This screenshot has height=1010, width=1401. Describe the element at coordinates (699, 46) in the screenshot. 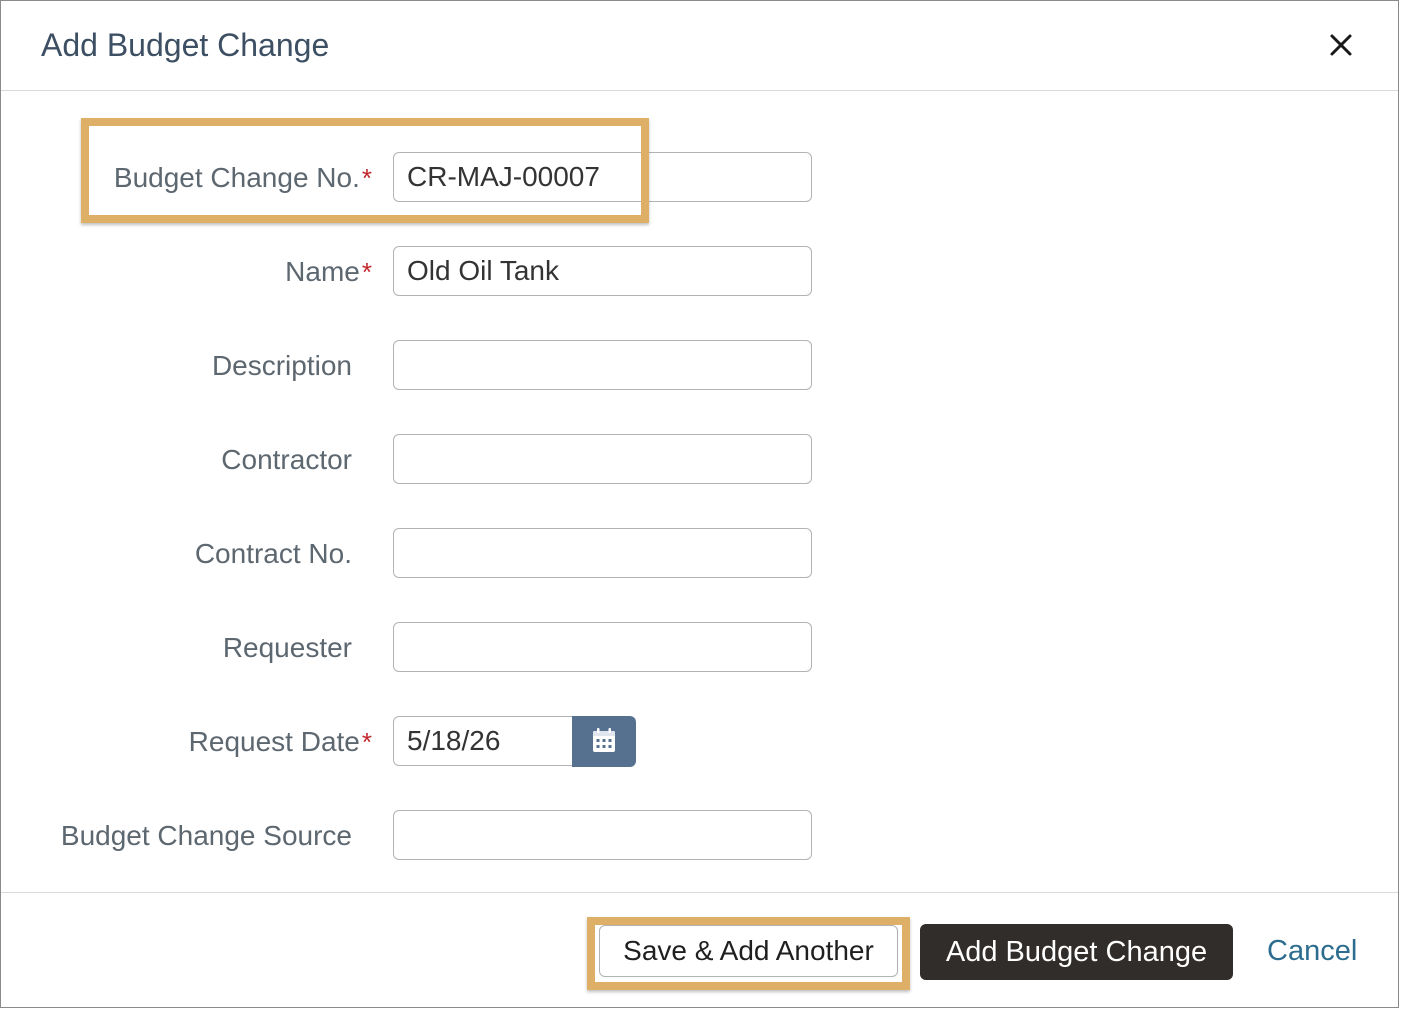

I see `dialog-header: Add Budget Change` at that location.